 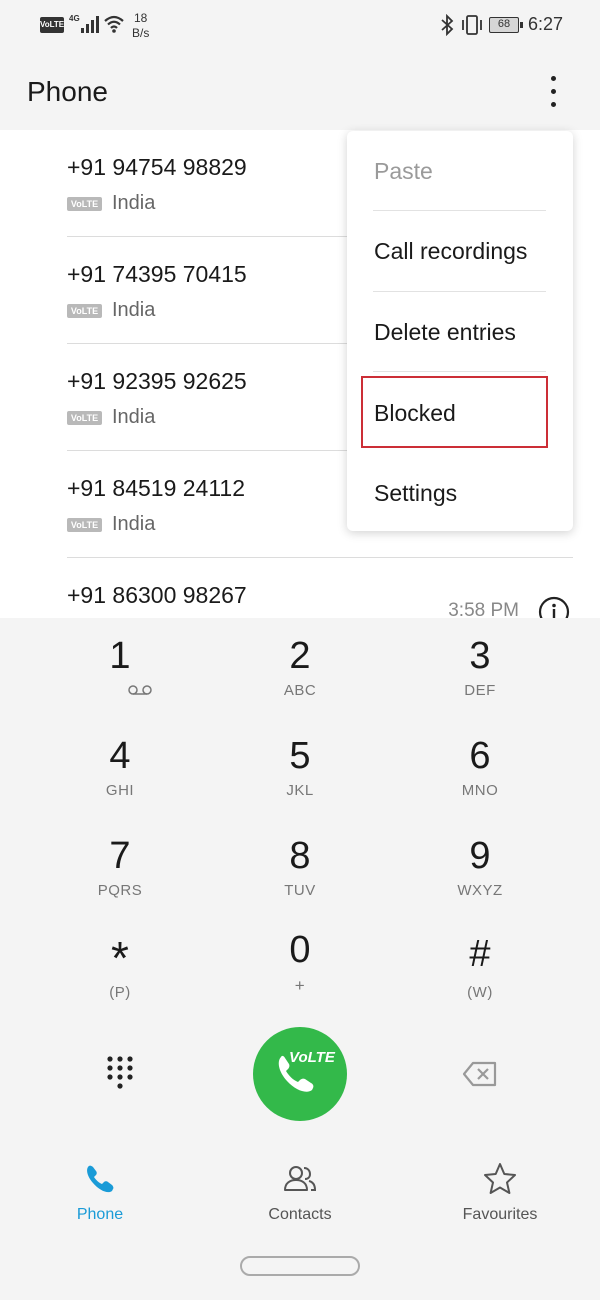 What do you see at coordinates (300, 950) in the screenshot?
I see `key-digit: 0` at bounding box center [300, 950].